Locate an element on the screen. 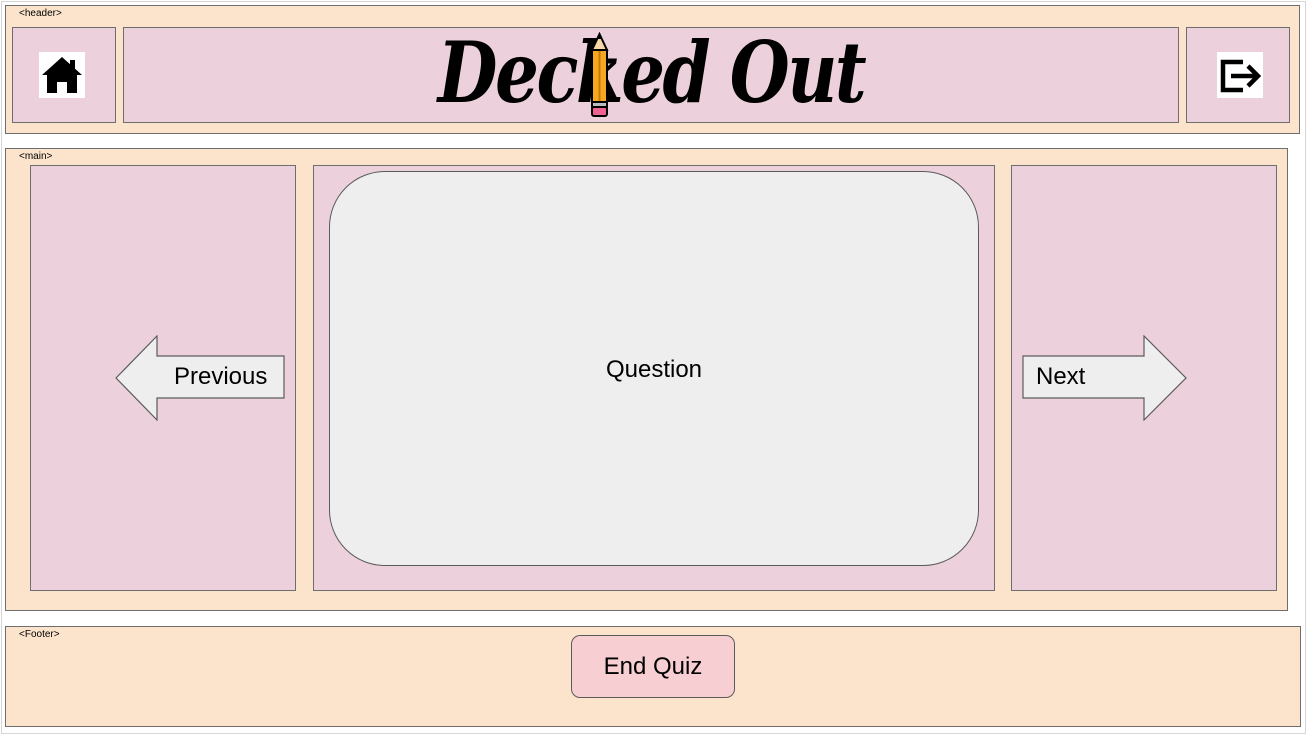 The height and width of the screenshot is (735, 1307). logo: Decked Out is located at coordinates (651, 75).